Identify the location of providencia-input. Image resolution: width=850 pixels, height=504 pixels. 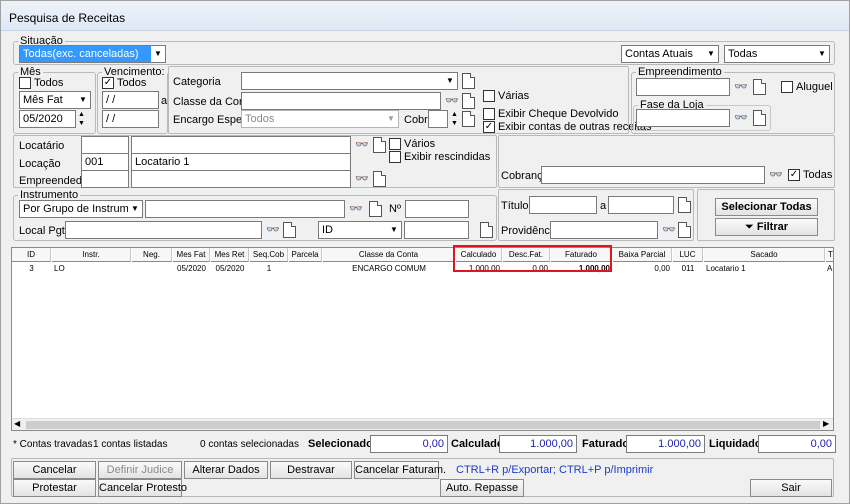
(604, 230).